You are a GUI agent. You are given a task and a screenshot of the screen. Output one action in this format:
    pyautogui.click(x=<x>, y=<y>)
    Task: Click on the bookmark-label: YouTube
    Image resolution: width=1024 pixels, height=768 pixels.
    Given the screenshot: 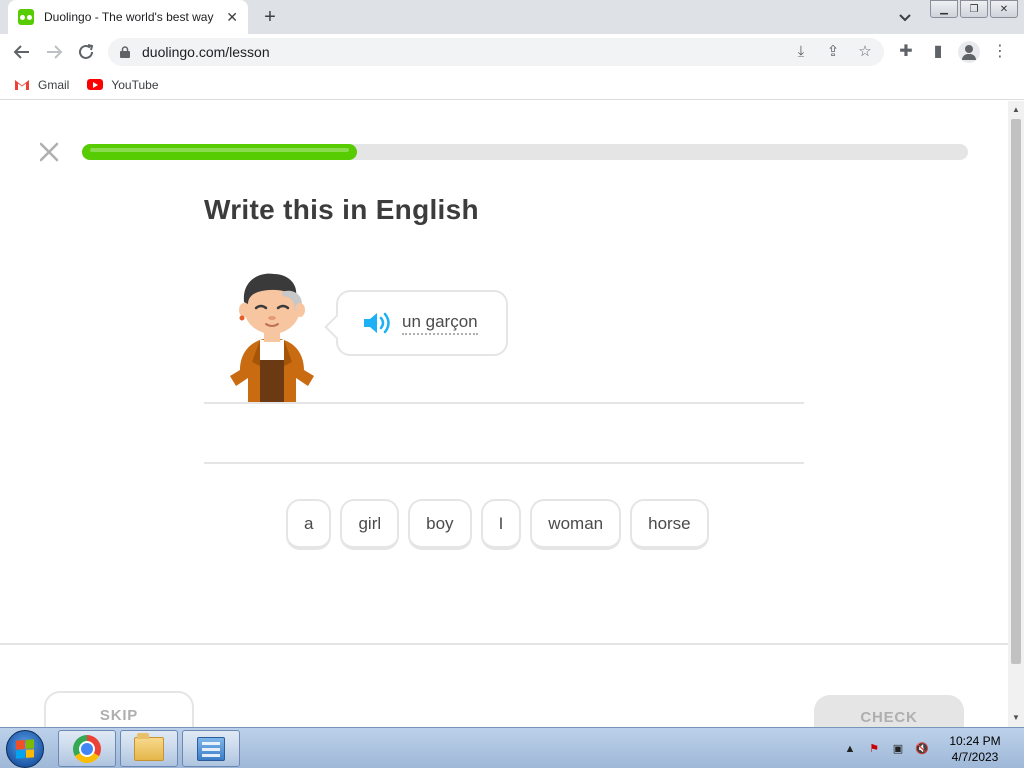 What is the action you would take?
    pyautogui.click(x=135, y=84)
    